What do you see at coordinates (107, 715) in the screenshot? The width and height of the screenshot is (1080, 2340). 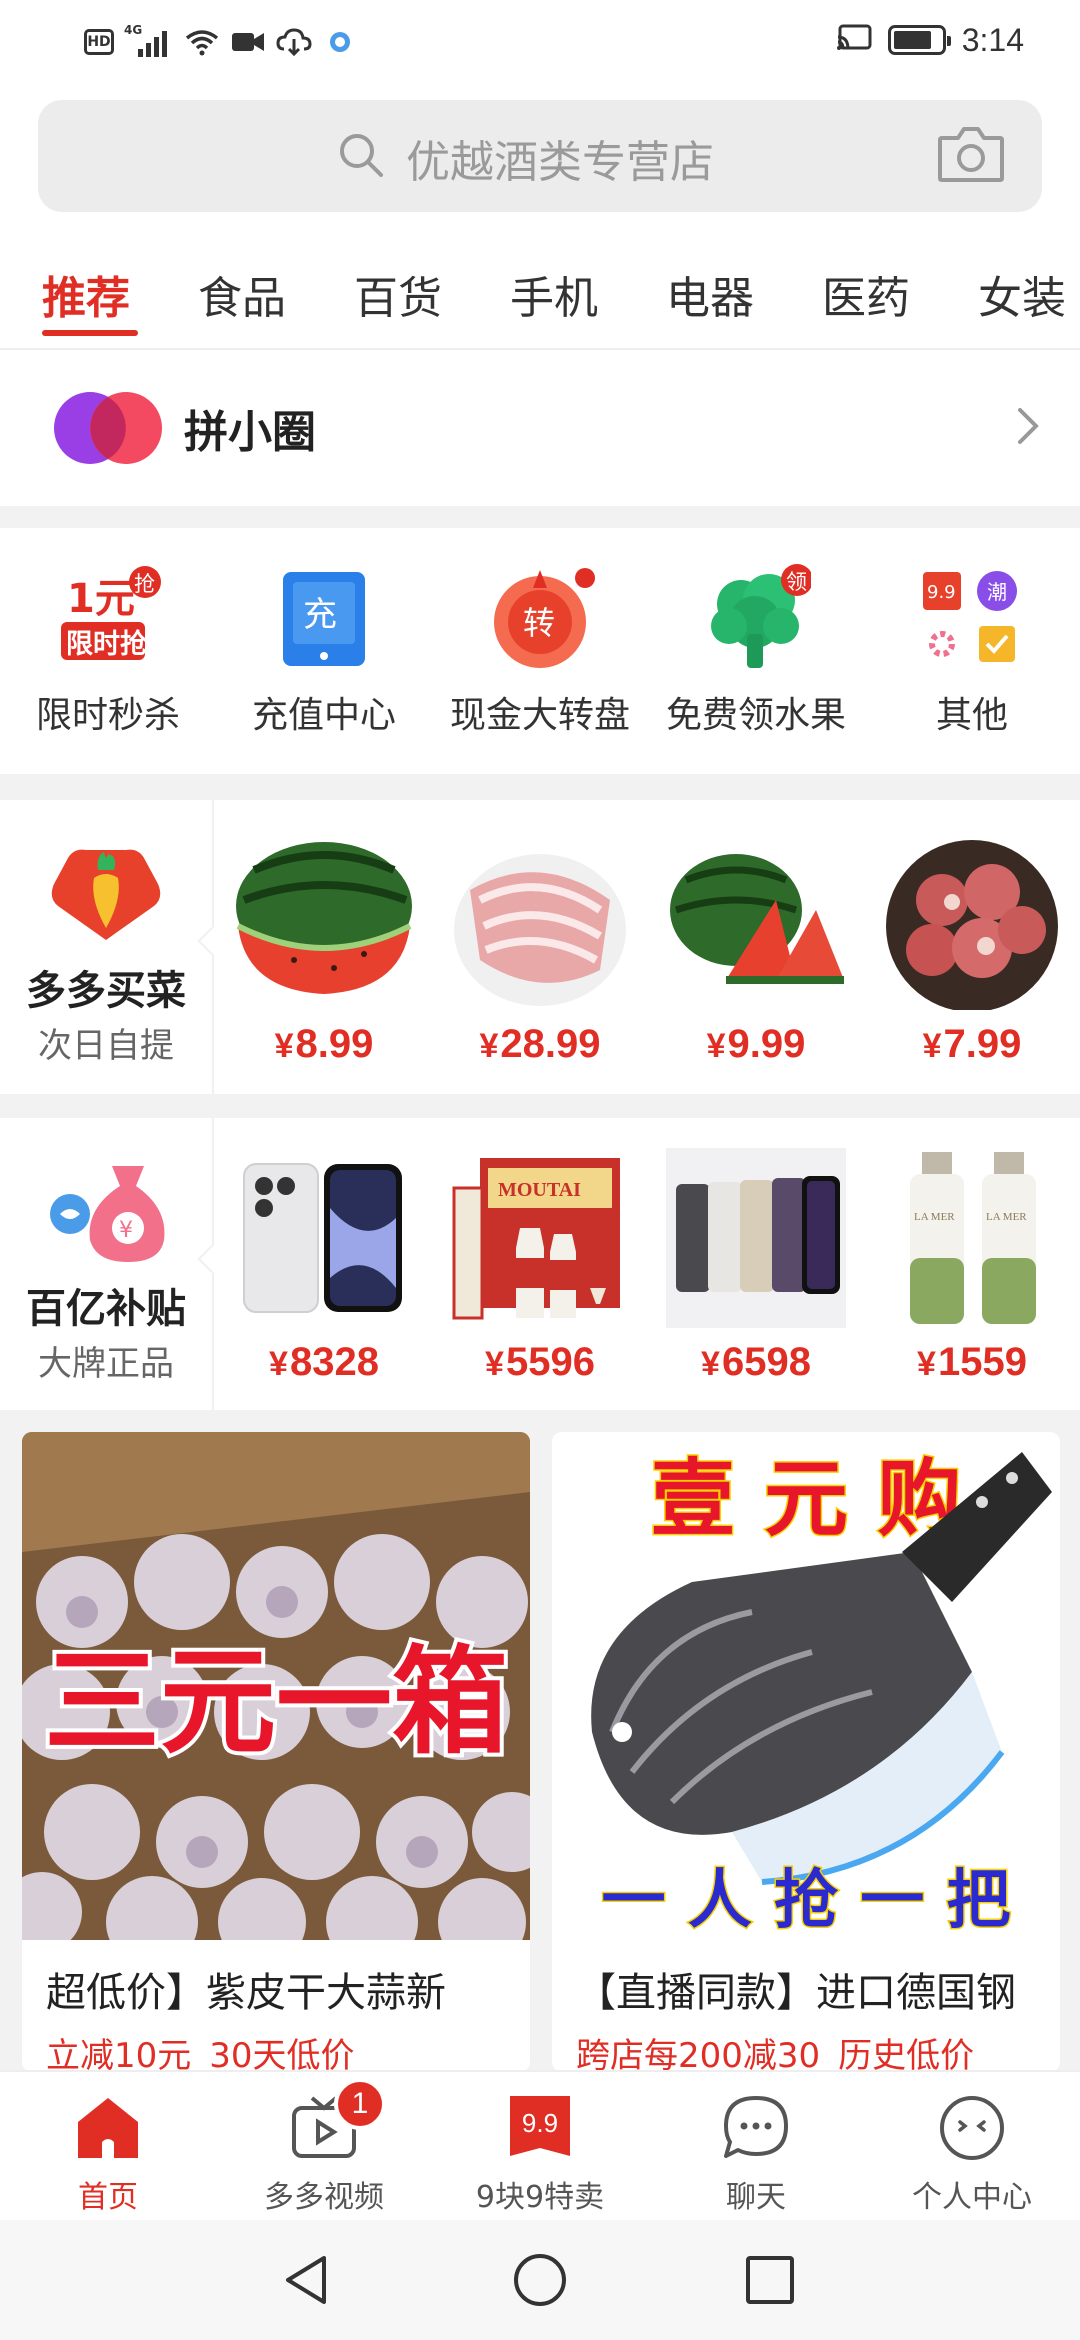 I see `shortcut-label: 限时秒杀` at bounding box center [107, 715].